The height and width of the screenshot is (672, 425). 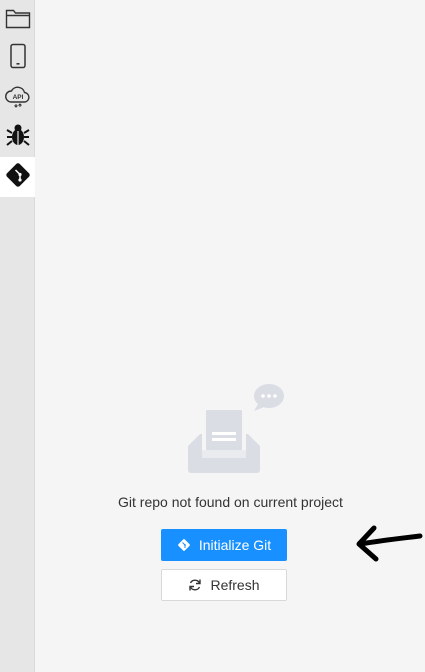 I want to click on activity-bar: API, so click(x=17, y=336).